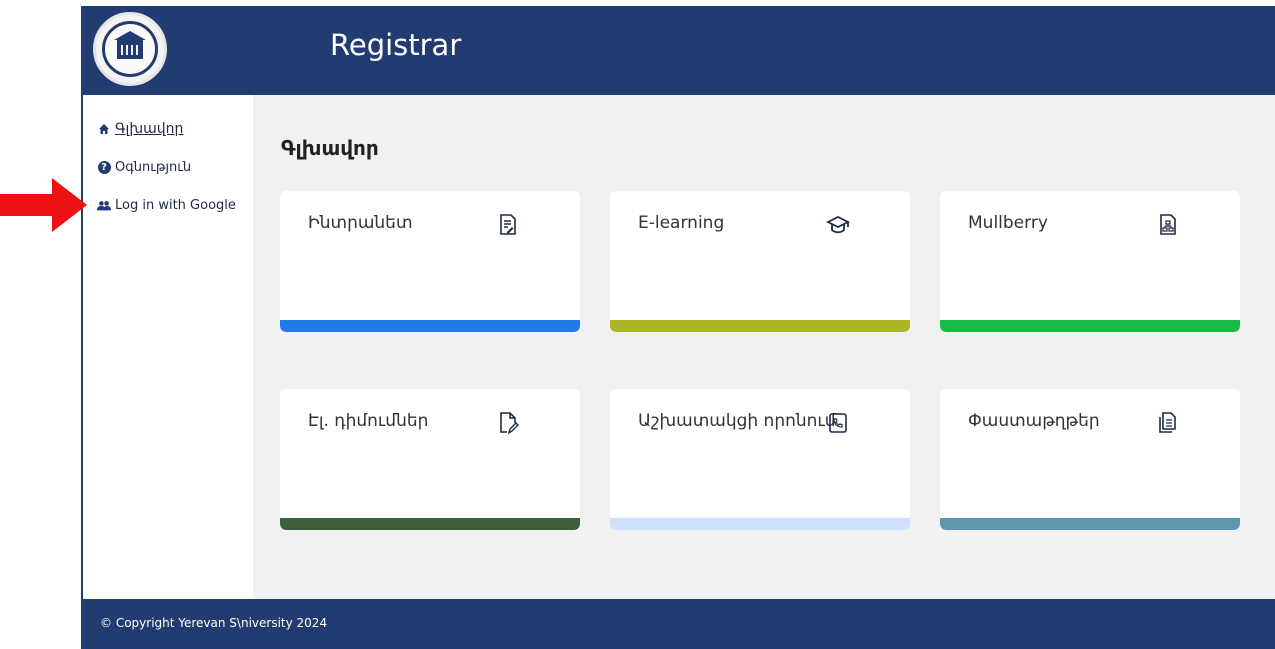 Image resolution: width=1275 pixels, height=649 pixels. What do you see at coordinates (153, 167) in the screenshot?
I see `sidebar-item-label: Օգնություն` at bounding box center [153, 167].